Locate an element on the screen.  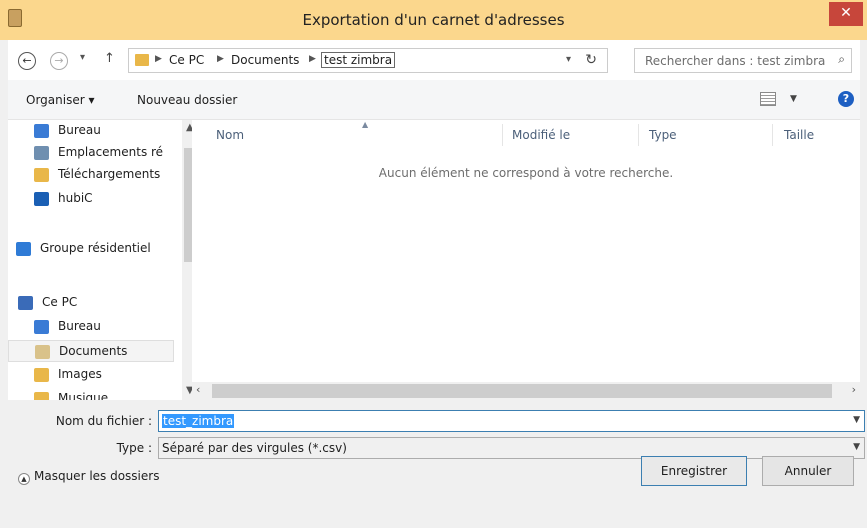
close-button: ✕ is located at coordinates (846, 14).